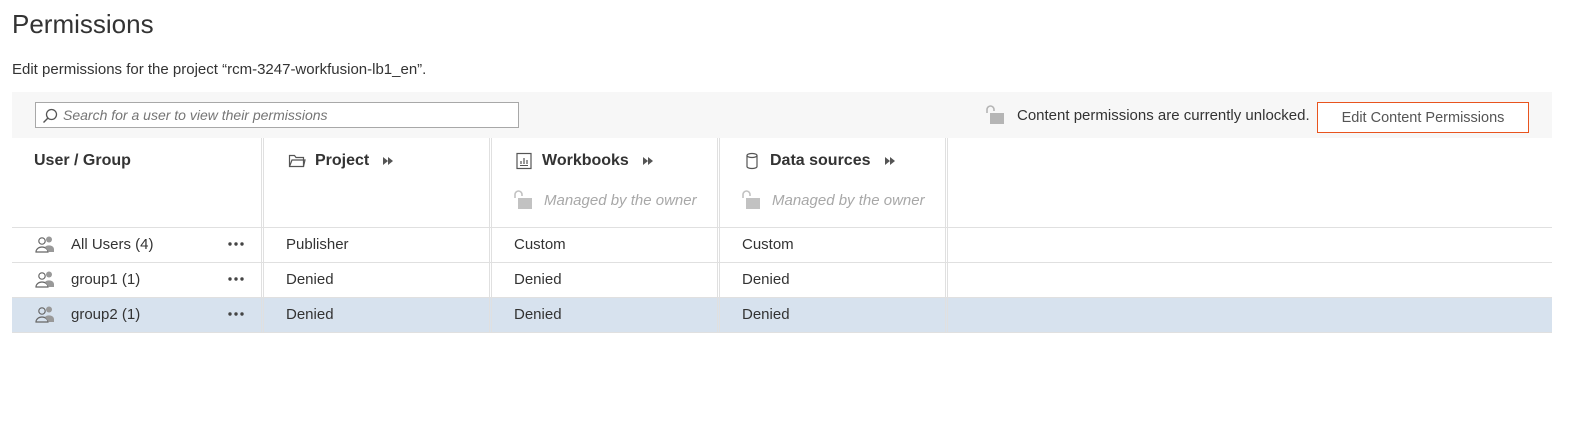 This screenshot has height=424, width=1574. I want to click on data-sources-managed-note: Managed by the owner, so click(832, 200).